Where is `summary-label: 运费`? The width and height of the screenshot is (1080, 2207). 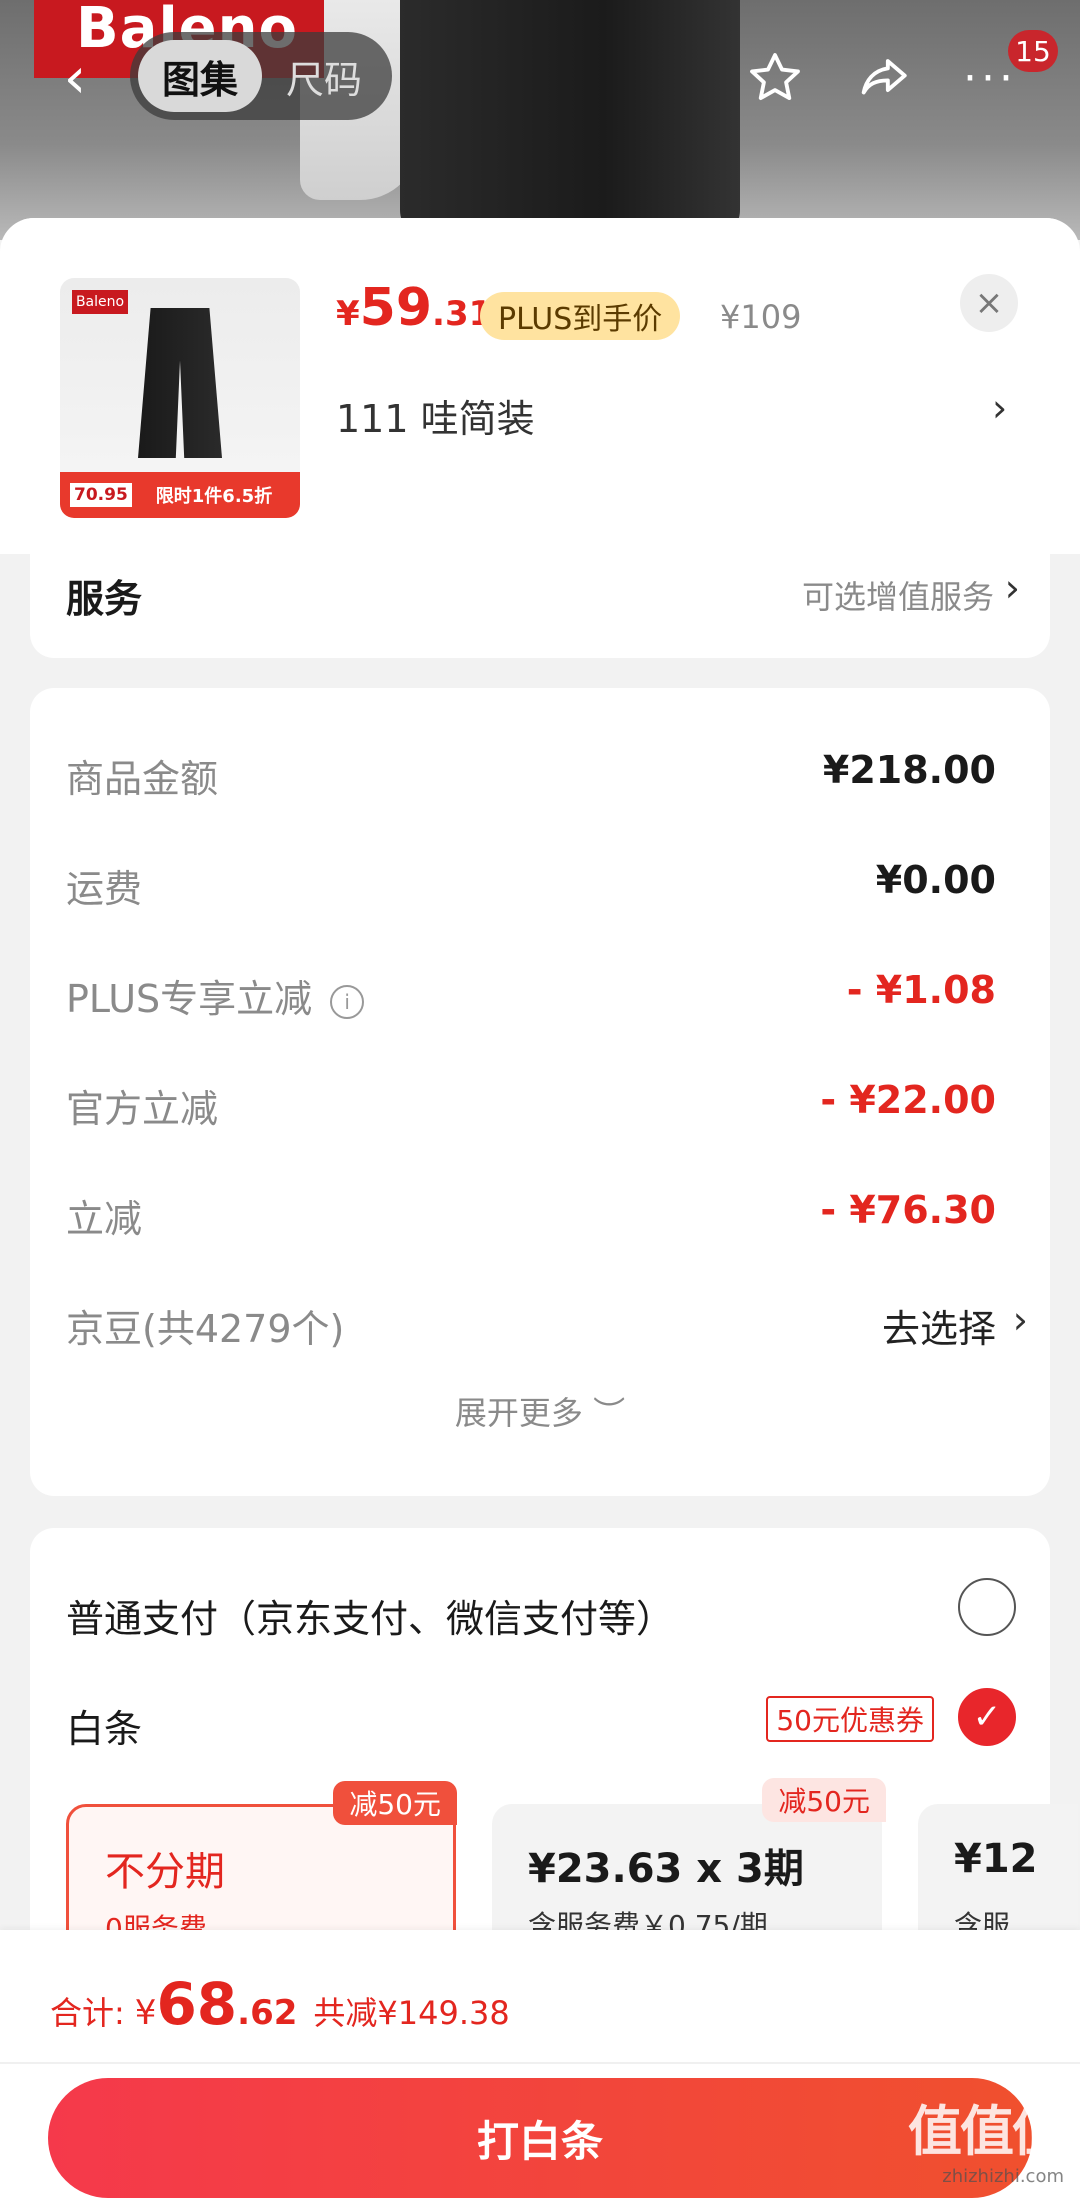 summary-label: 运费 is located at coordinates (104, 889).